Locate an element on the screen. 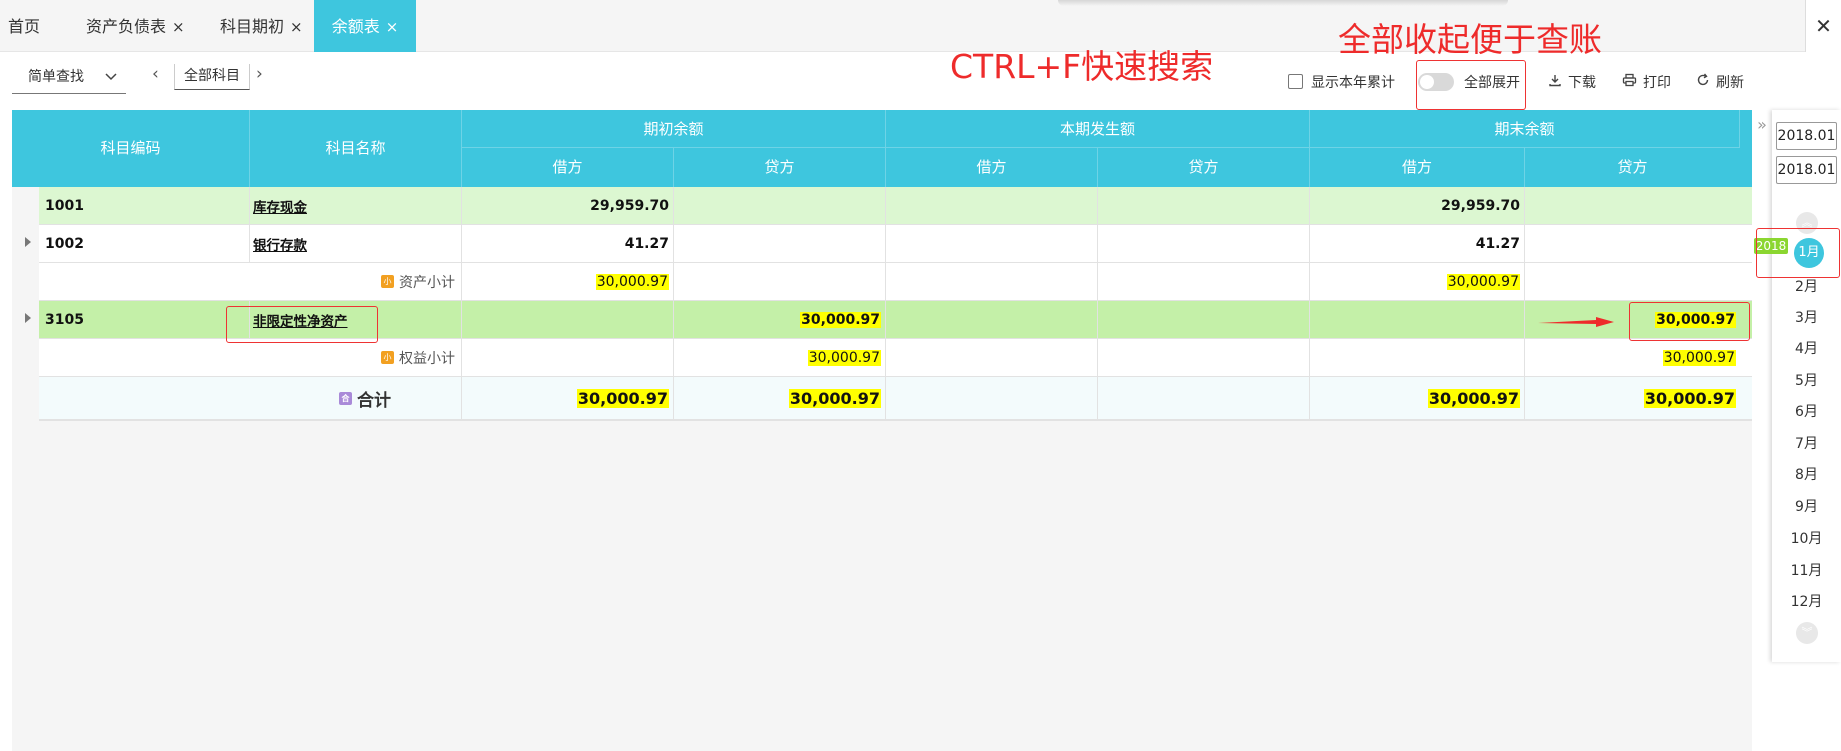 Image resolution: width=1841 pixels, height=751 pixels. tab-label: 科目期初 is located at coordinates (252, 26).